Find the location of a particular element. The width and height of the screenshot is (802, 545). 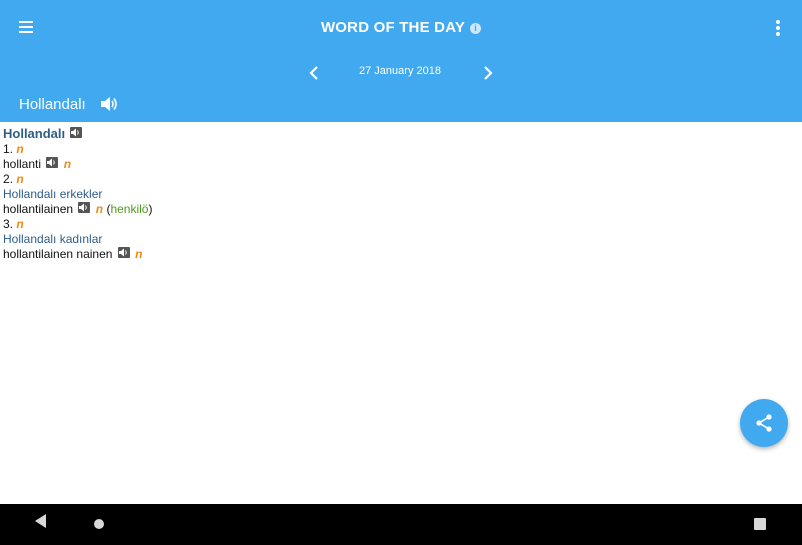

translation-text: hollantilainen is located at coordinates (38, 209).